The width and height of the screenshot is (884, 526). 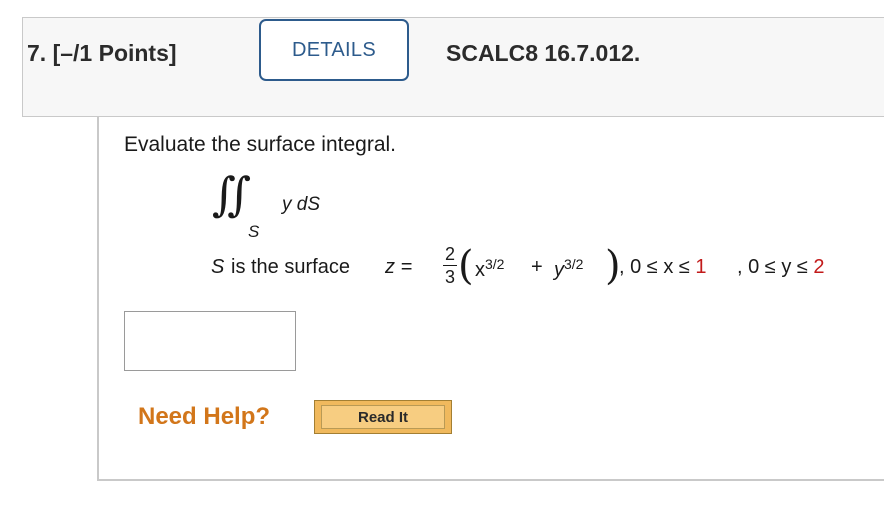 I want to click on y-range: , 0 ≤ y ≤ 2, so click(x=781, y=267).